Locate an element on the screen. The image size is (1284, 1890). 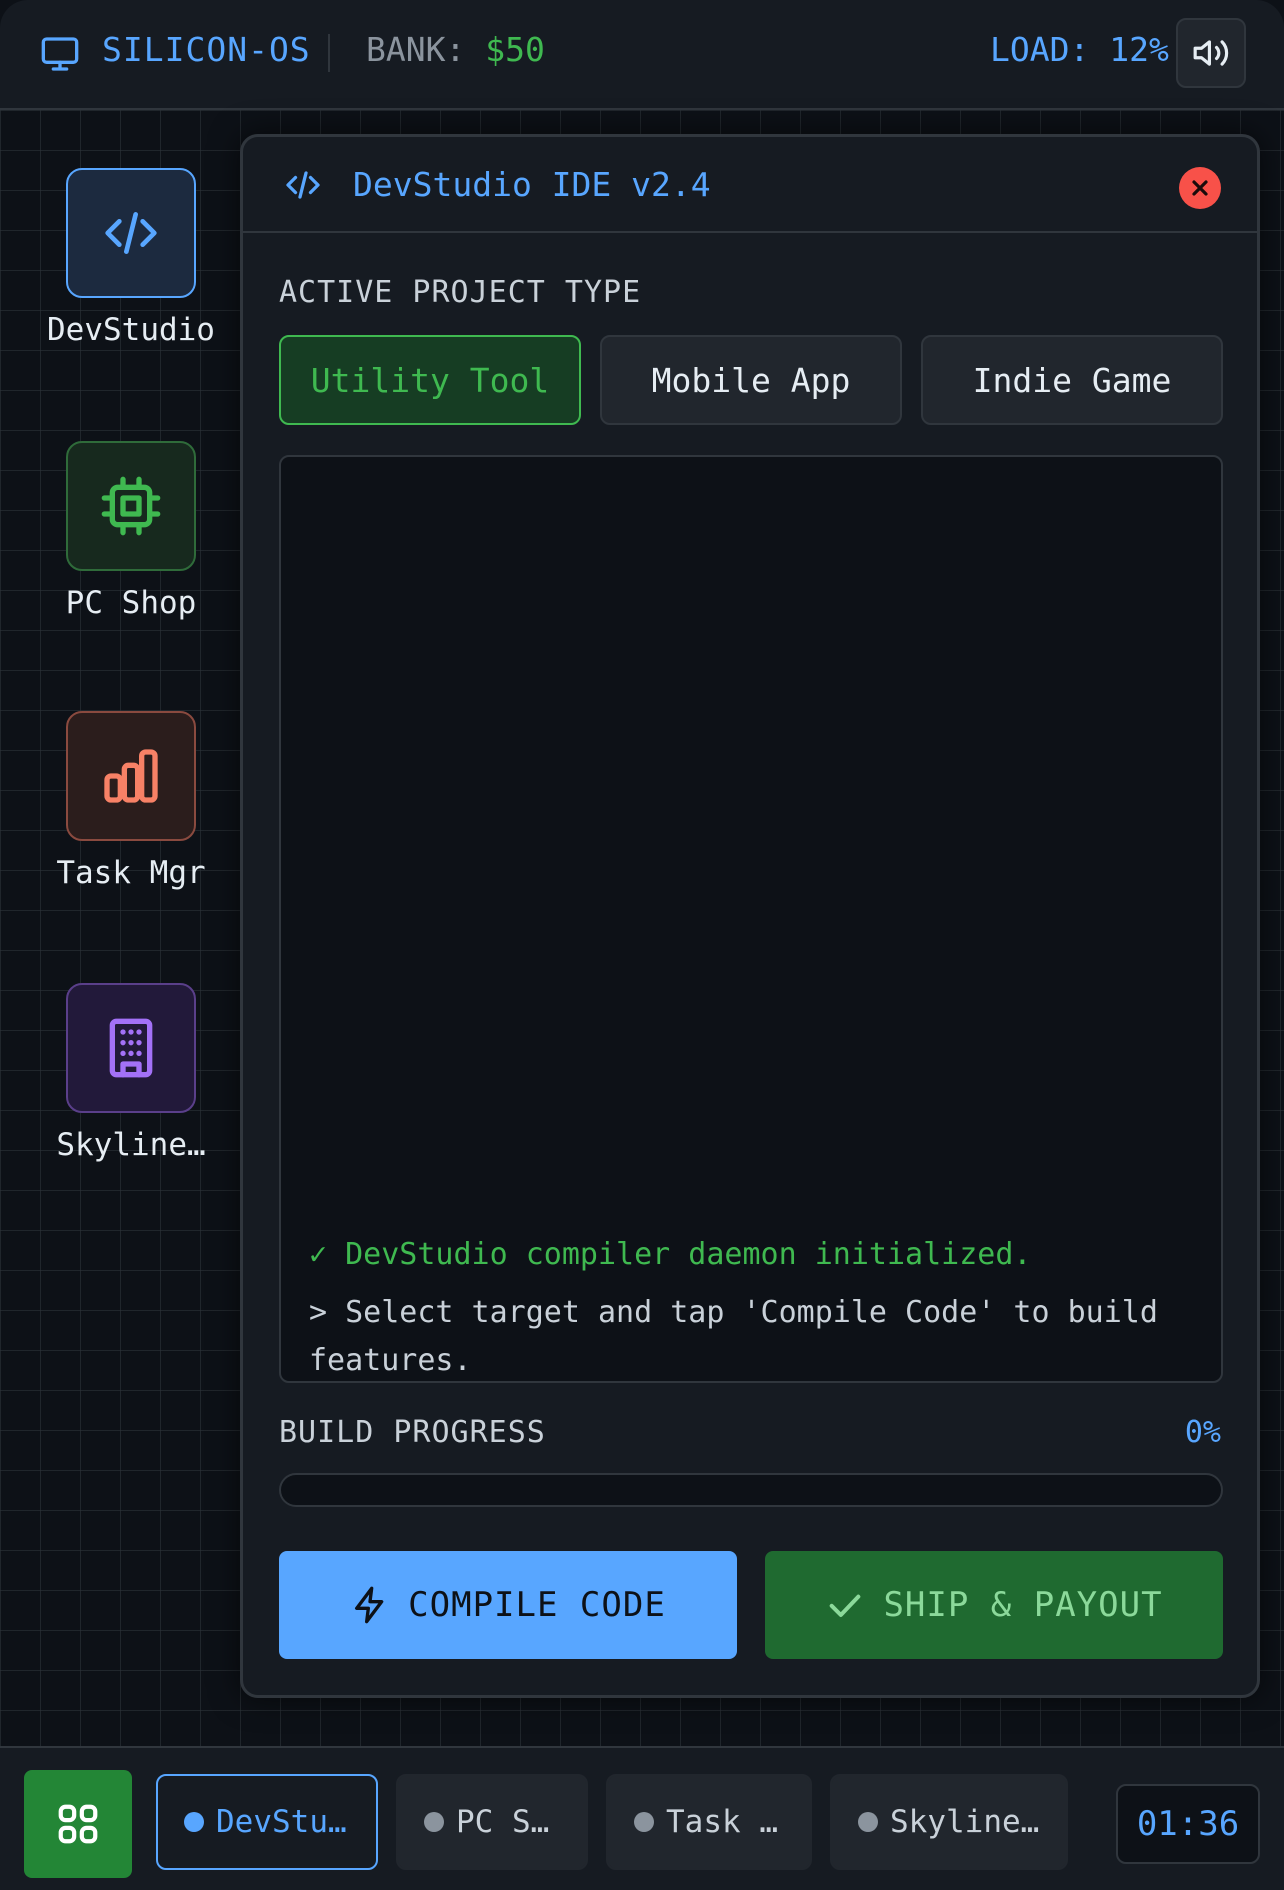
progress-percent: 0% is located at coordinates (1202, 1432).